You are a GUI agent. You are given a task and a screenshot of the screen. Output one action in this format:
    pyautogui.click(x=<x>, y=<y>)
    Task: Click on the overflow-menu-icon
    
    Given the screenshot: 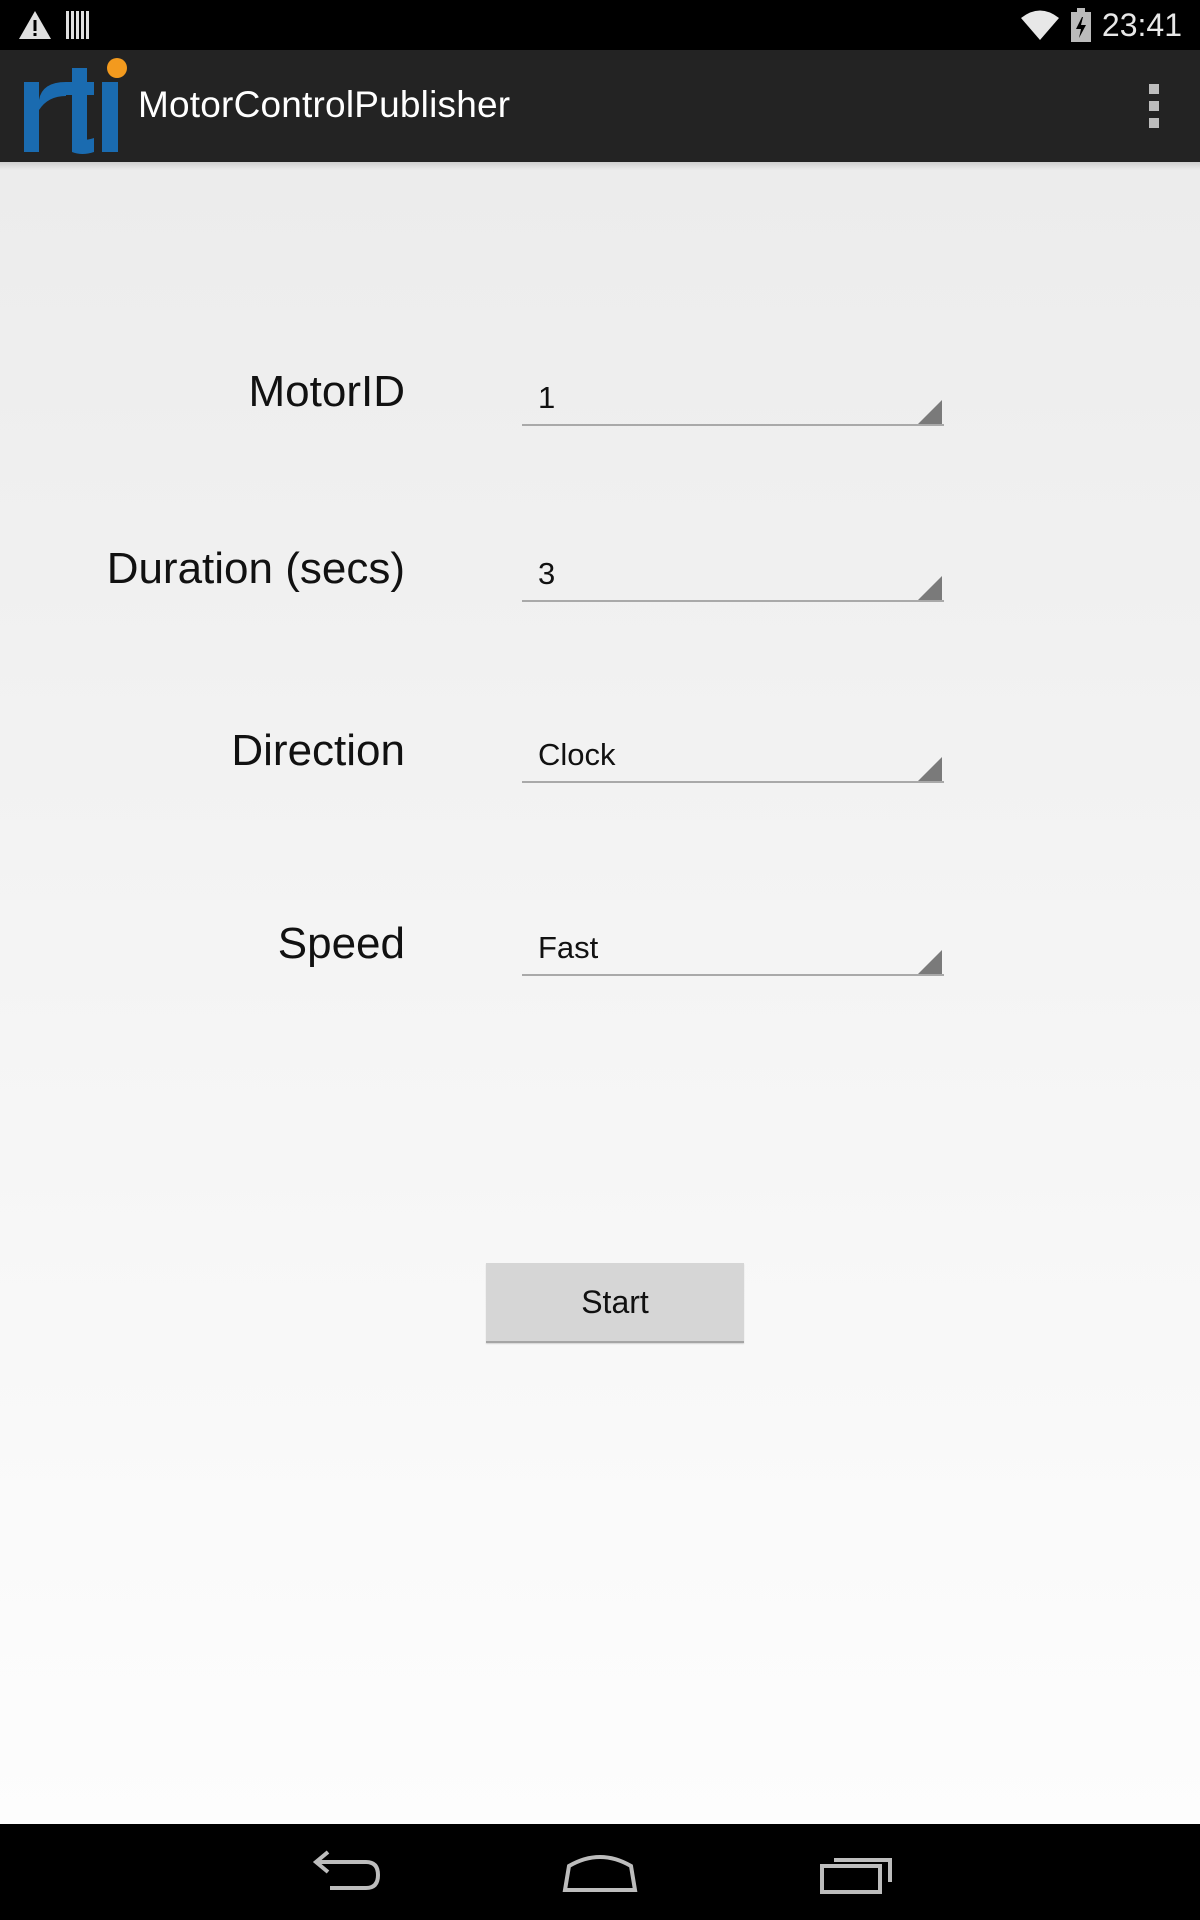 What is the action you would take?
    pyautogui.click(x=1154, y=106)
    